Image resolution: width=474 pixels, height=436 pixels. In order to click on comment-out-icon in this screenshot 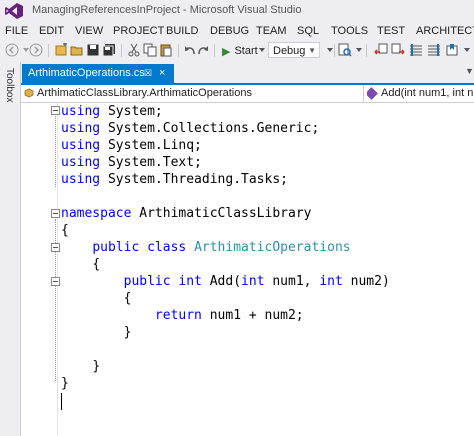, I will do `click(416, 50)`.